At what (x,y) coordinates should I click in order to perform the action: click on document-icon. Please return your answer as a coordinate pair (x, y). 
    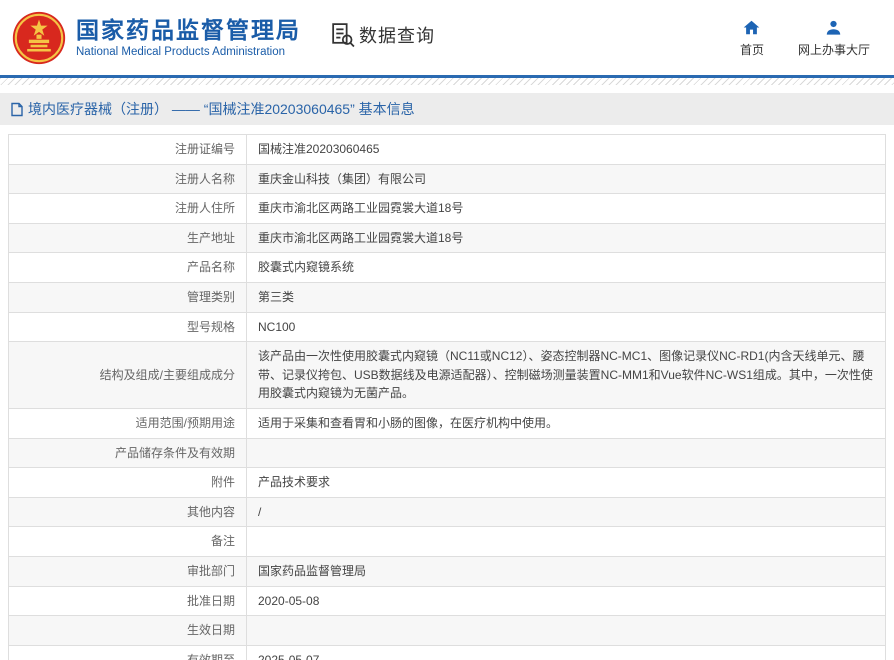
    Looking at the image, I should click on (17, 109).